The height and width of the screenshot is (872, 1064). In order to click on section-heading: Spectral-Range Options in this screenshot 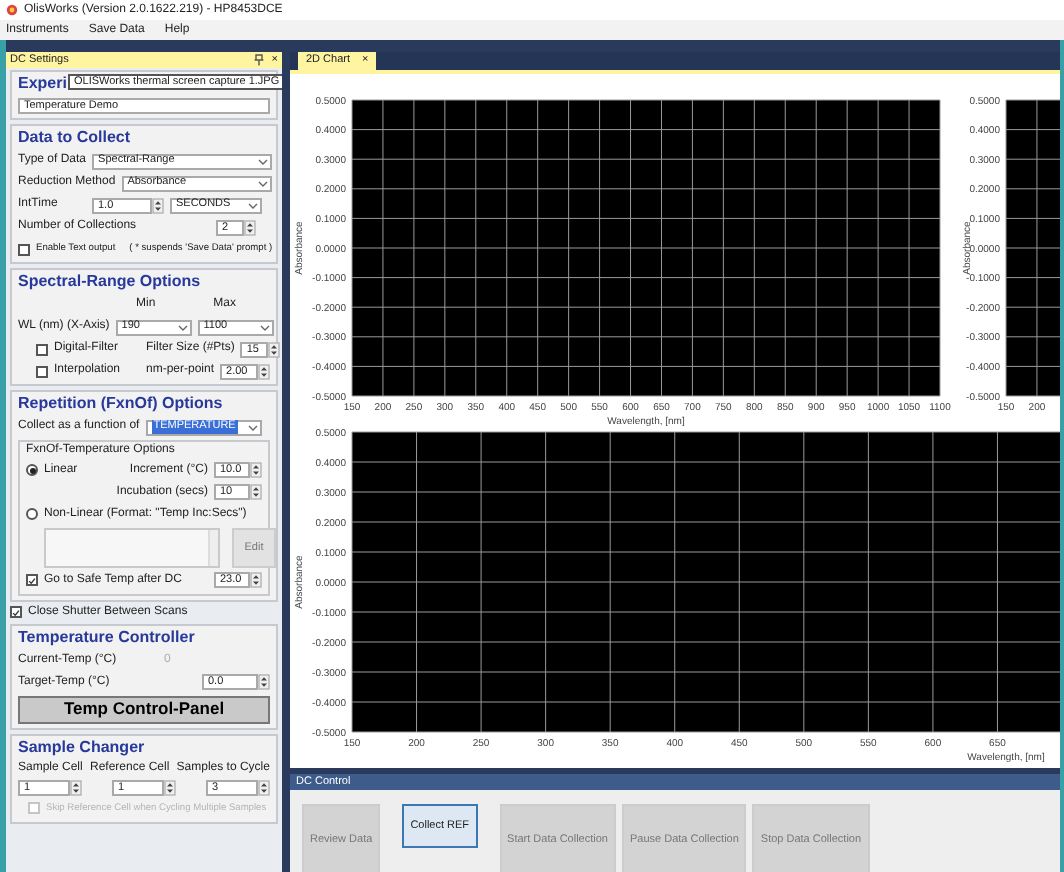, I will do `click(110, 282)`.